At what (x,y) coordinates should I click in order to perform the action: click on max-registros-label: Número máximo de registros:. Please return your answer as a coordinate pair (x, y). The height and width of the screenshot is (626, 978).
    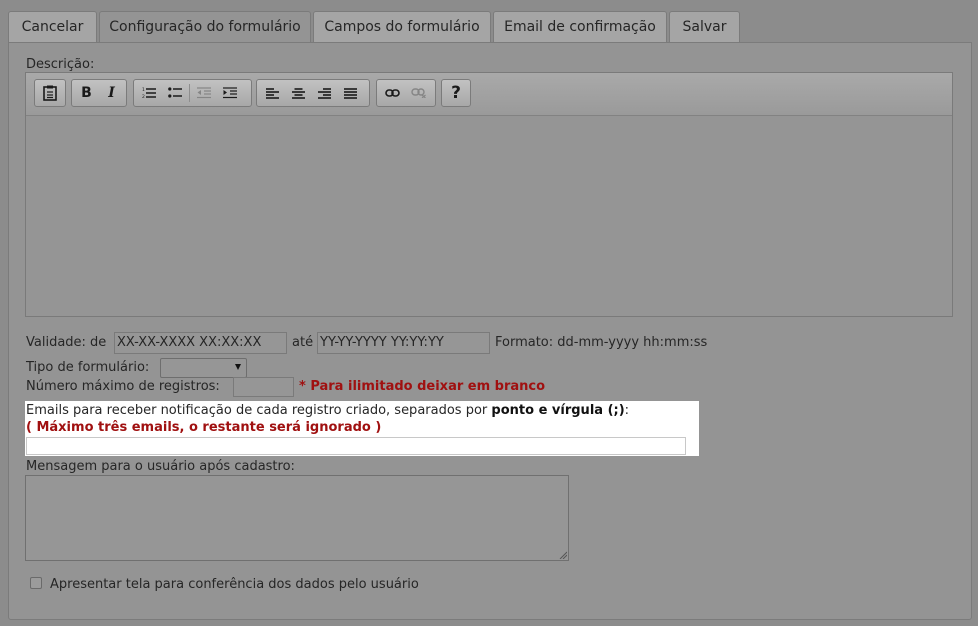
    Looking at the image, I should click on (123, 386).